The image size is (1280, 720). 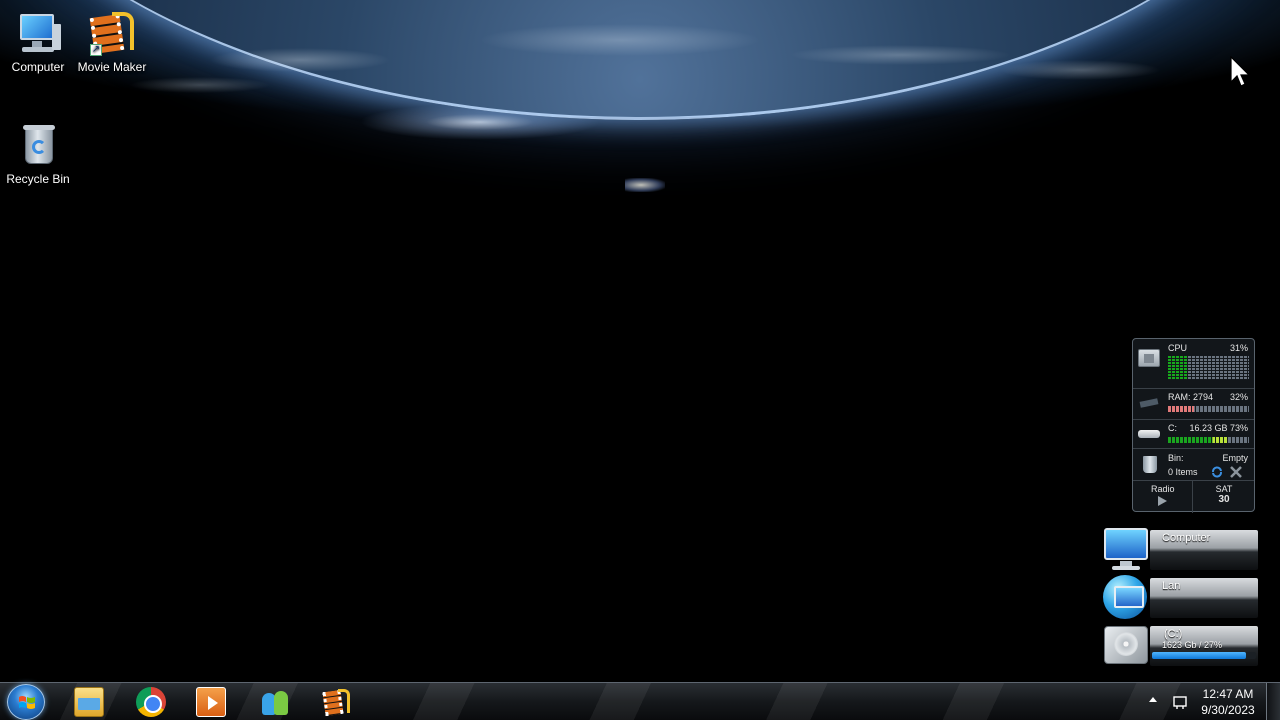 What do you see at coordinates (38, 179) in the screenshot?
I see `desktop-icon-label: Recycle Bin` at bounding box center [38, 179].